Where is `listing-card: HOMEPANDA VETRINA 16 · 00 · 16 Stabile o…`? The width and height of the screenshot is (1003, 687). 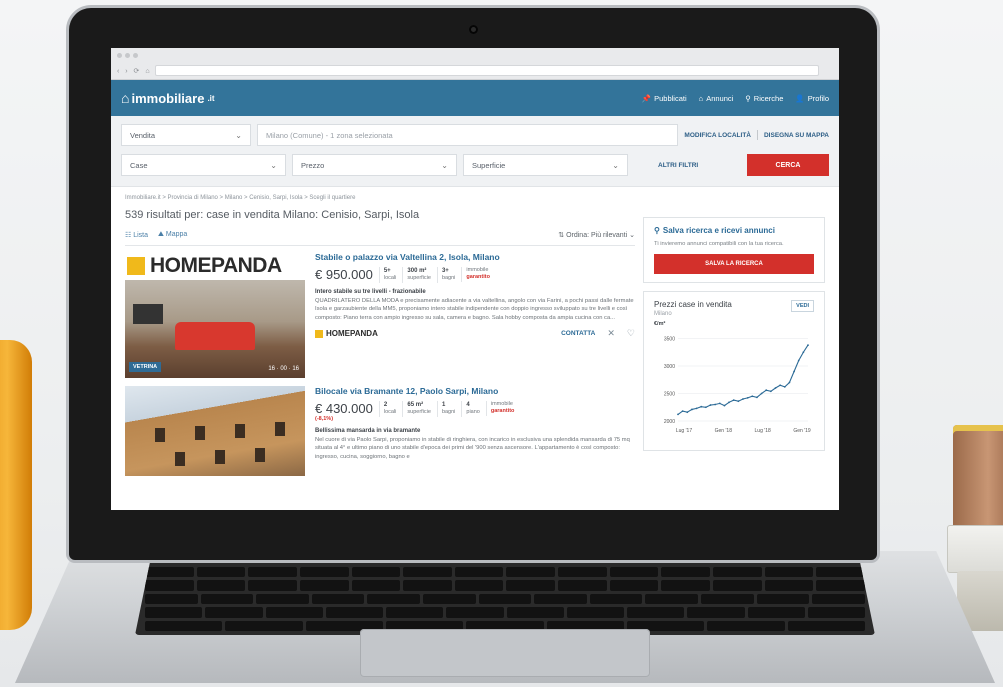 listing-card: HOMEPANDA VETRINA 16 · 00 · 16 Stabile o… is located at coordinates (380, 315).